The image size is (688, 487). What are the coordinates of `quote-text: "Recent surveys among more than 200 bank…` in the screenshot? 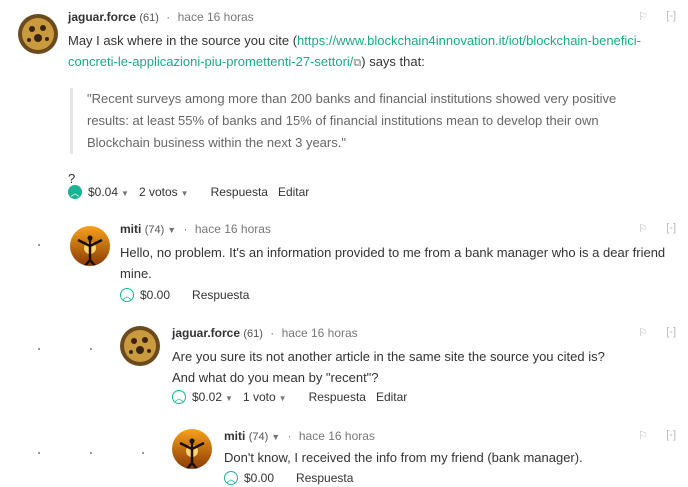 It's located at (352, 120).